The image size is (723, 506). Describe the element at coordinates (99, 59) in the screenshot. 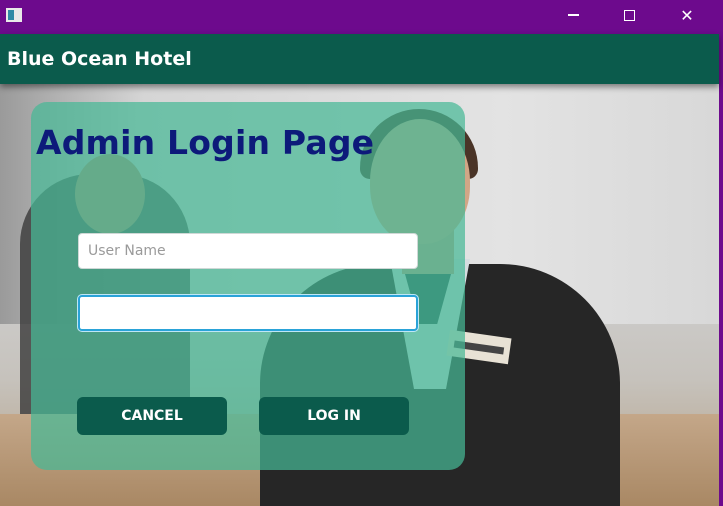

I see `app-title: Blue Ocean Hotel` at that location.